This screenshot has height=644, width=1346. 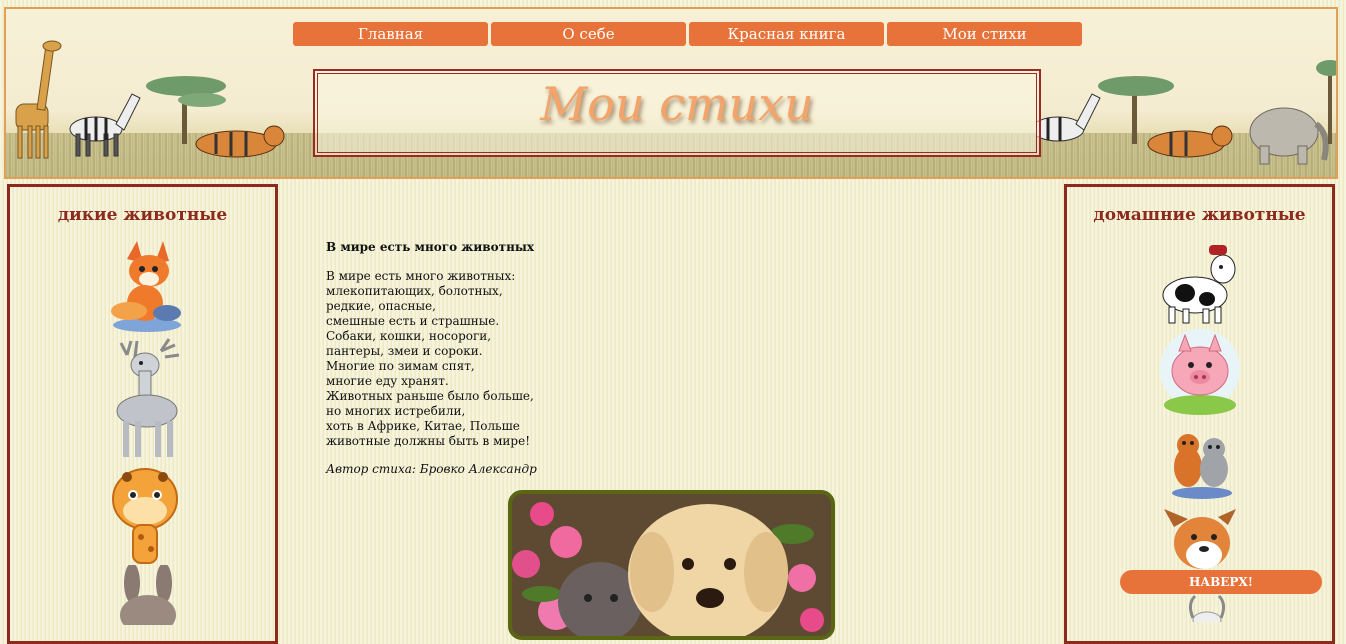 I want to click on pig-cartoon-image, so click(x=1200, y=371).